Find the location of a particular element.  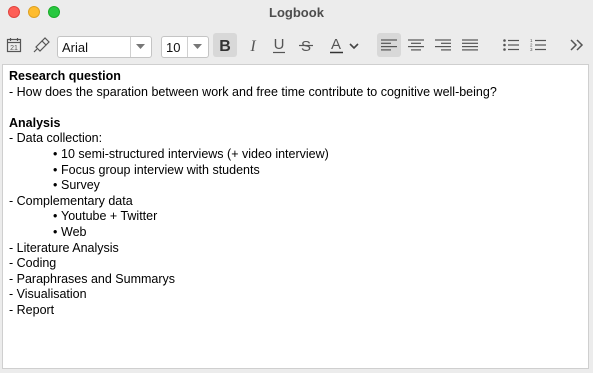

formatting-toolbar: 21 Arial 10 B I U S A 1 2 3 is located at coordinates (296, 45).